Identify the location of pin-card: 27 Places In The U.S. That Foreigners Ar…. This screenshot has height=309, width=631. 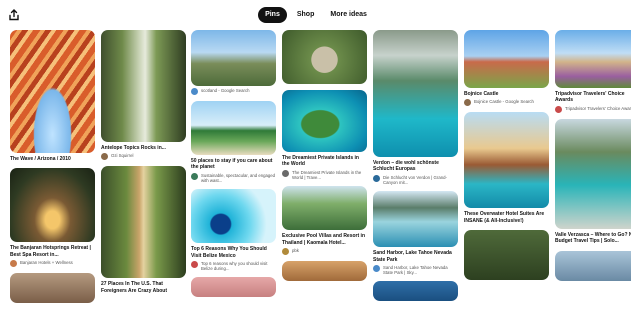
(143, 230).